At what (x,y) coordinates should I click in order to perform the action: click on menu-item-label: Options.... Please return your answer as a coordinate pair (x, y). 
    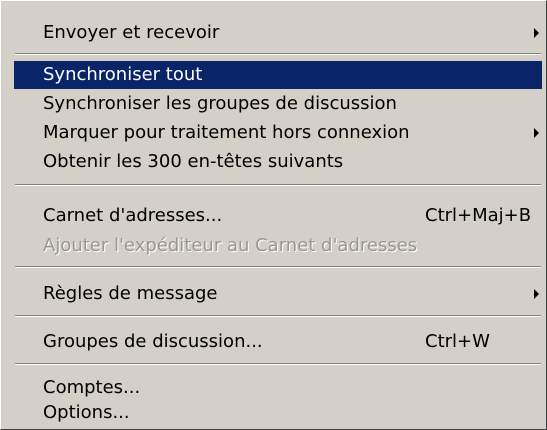
    Looking at the image, I should click on (86, 412).